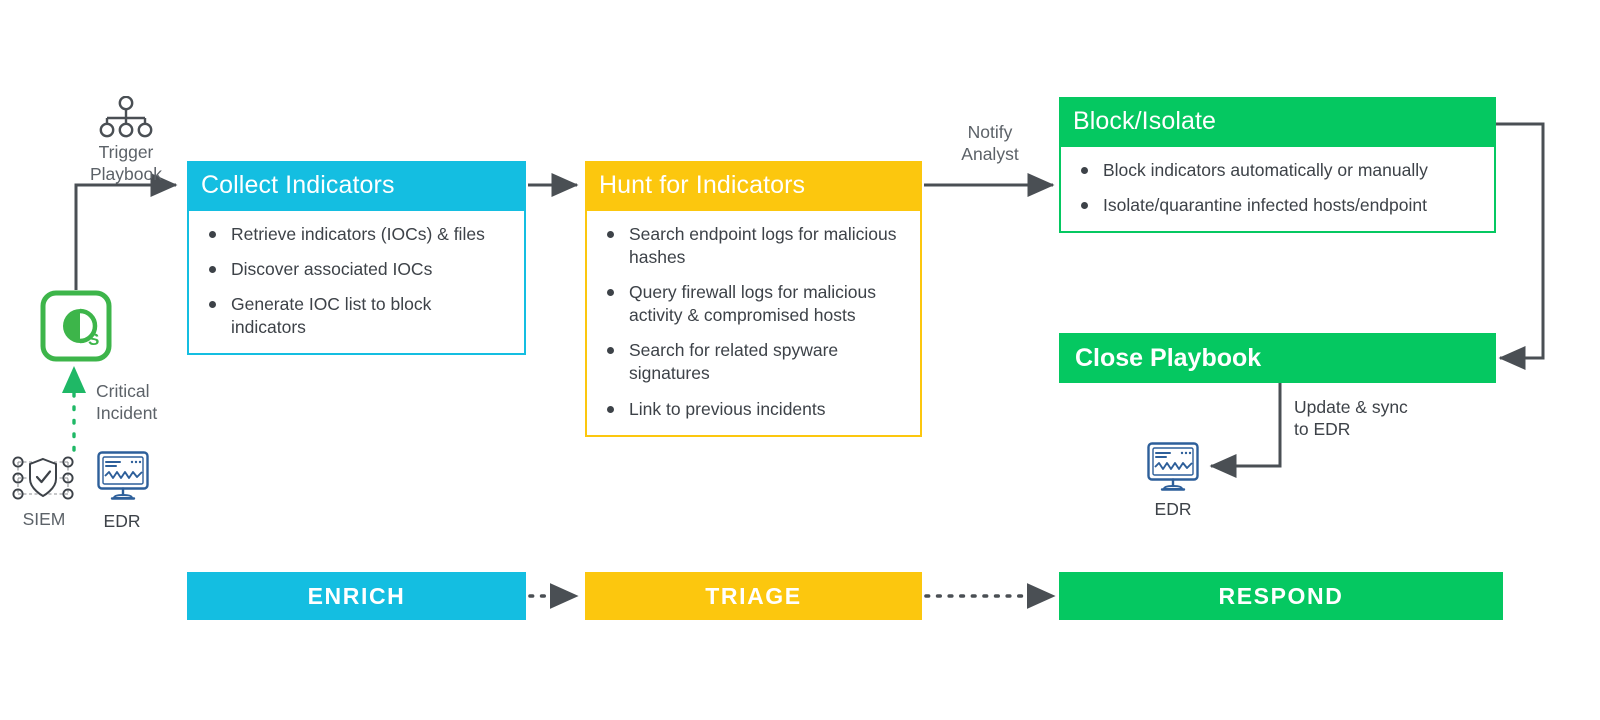 This screenshot has height=720, width=1600. I want to click on banner-title: Close Playbook, so click(1168, 357).